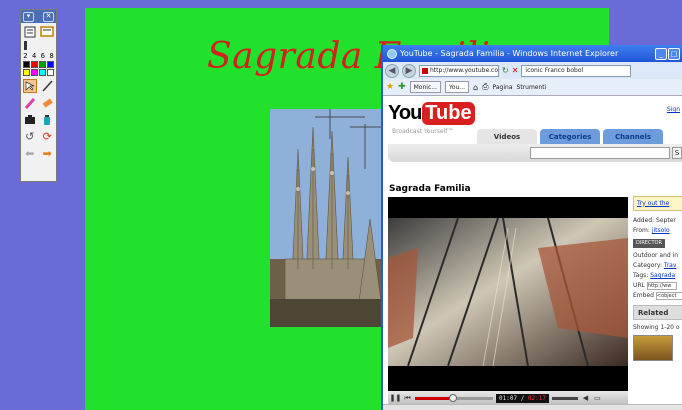 The height and width of the screenshot is (410, 682). I want to click on tags-label: Tags:, so click(641, 275).